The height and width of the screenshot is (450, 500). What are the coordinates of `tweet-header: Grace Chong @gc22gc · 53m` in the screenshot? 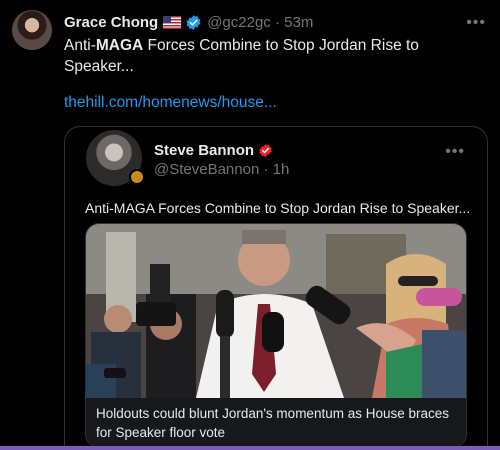 It's located at (188, 22).